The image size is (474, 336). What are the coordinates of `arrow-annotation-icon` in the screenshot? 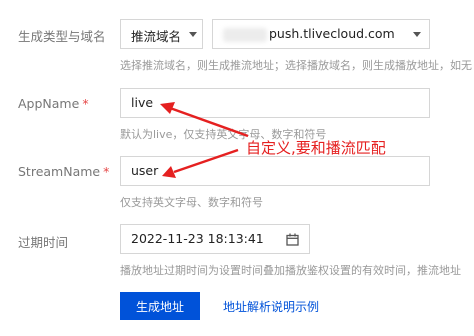 It's located at (204, 140).